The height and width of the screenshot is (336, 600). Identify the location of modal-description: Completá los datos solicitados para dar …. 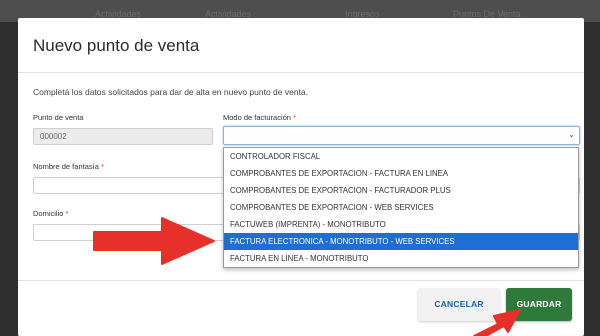
(171, 92).